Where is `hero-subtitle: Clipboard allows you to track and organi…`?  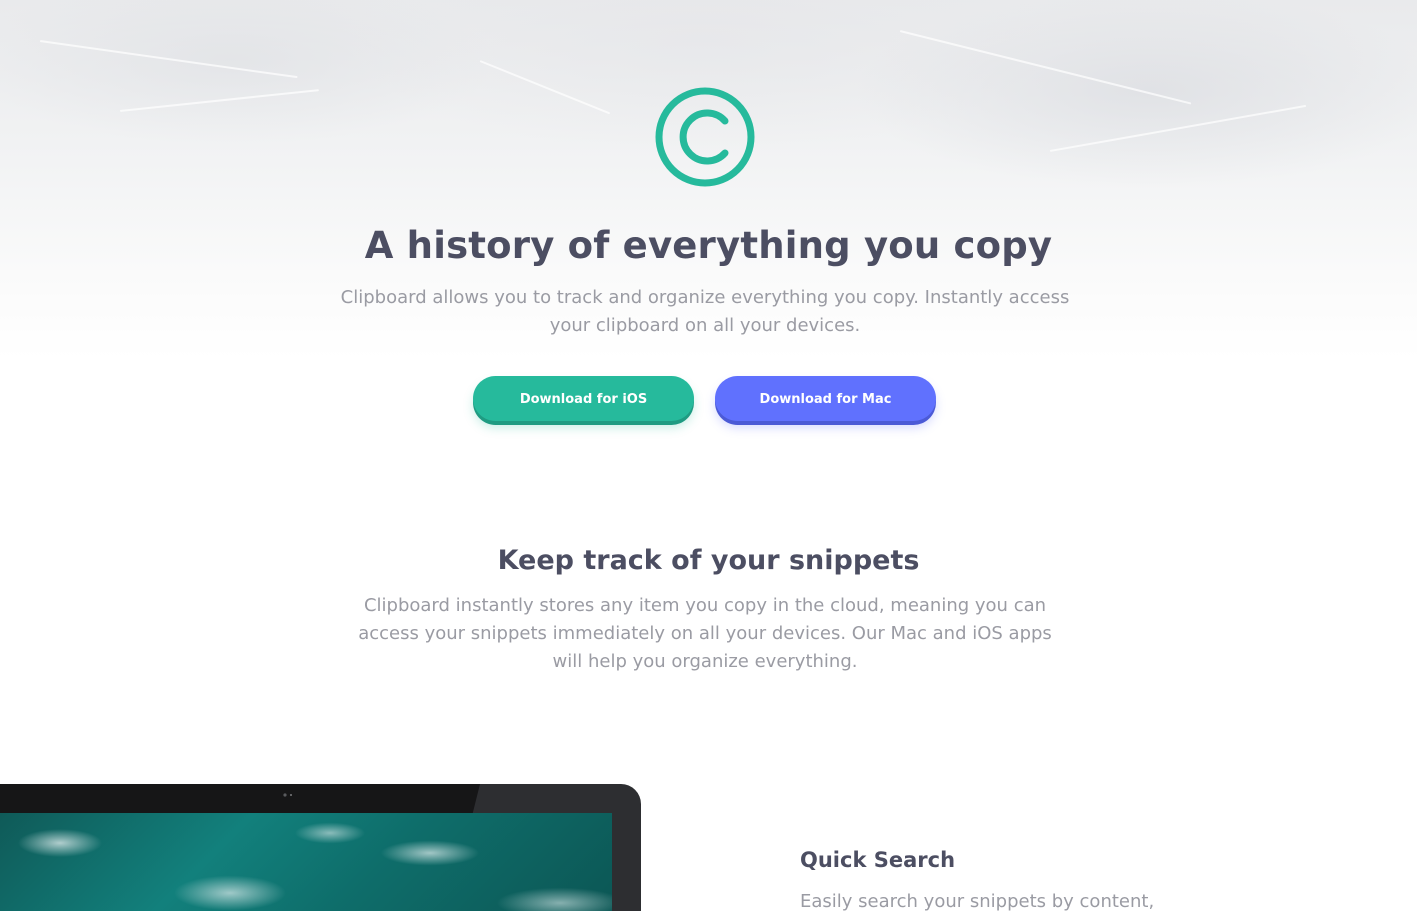 hero-subtitle: Clipboard allows you to track and organi… is located at coordinates (705, 311).